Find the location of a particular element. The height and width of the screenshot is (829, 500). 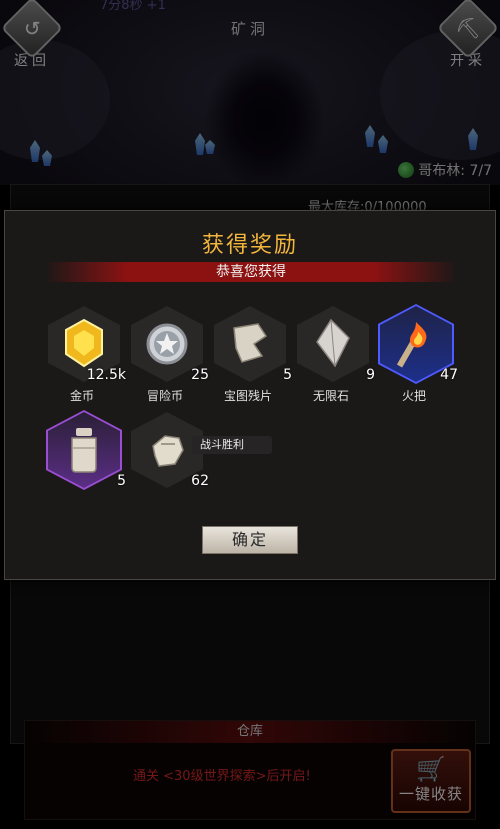

reward-name: 冒险币 is located at coordinates (164, 396).